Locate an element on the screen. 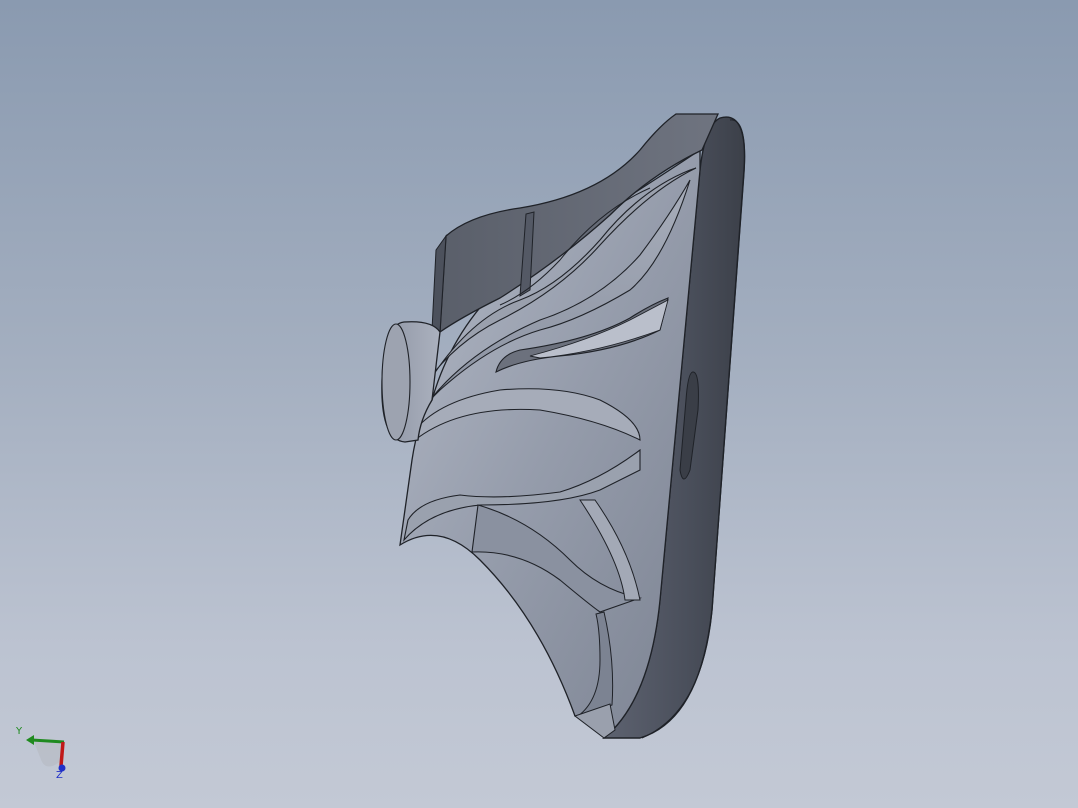  x-axis-line is located at coordinates (62, 754).